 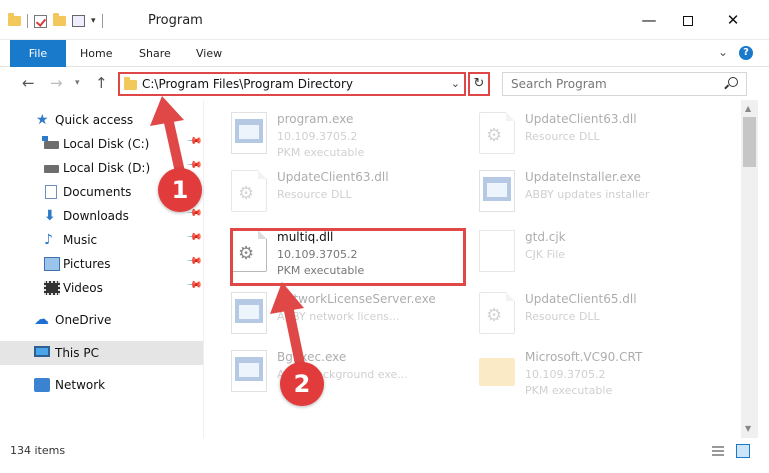 What do you see at coordinates (733, 20) in the screenshot?
I see `close-button: ✕` at bounding box center [733, 20].